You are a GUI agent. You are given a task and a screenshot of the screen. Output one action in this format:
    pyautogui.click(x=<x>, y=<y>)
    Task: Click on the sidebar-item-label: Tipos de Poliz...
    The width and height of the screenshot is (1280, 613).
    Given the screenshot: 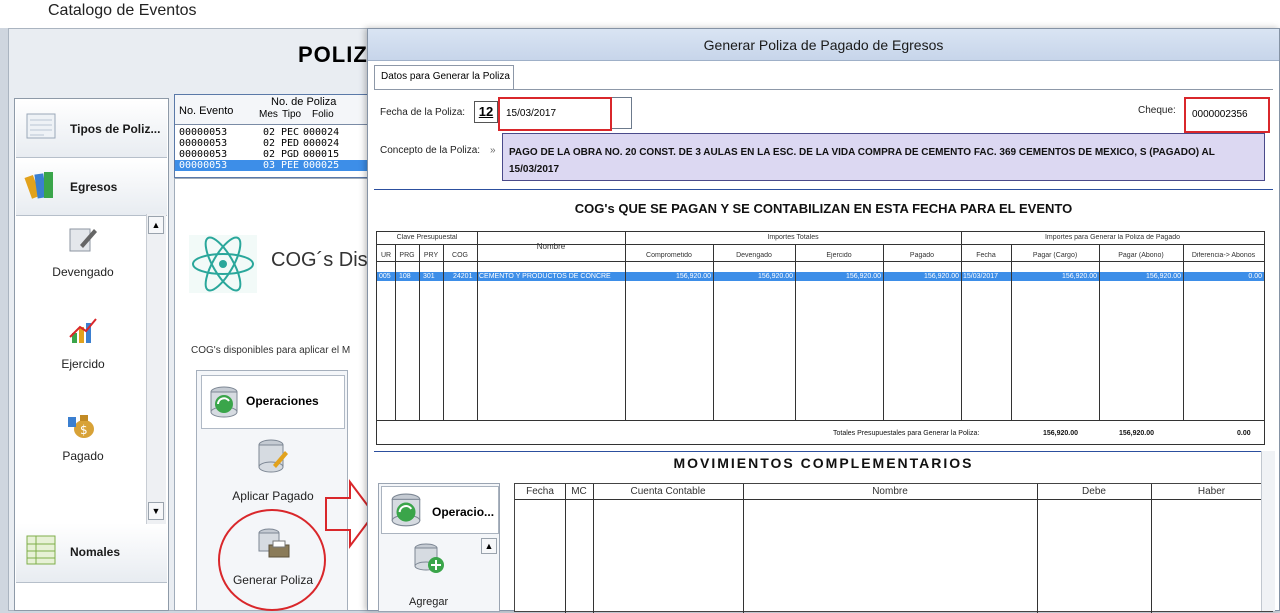 What is the action you would take?
    pyautogui.click(x=115, y=129)
    